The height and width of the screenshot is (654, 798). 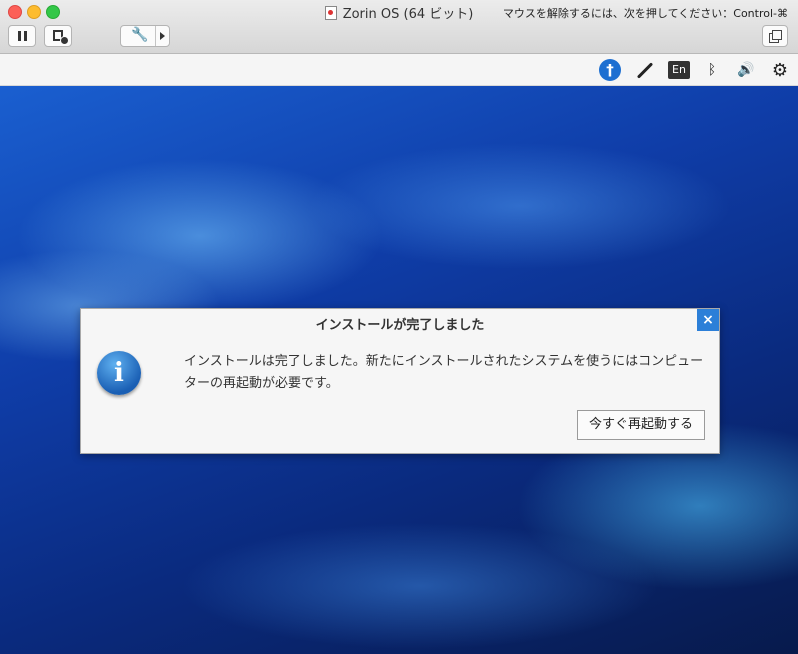 What do you see at coordinates (22, 36) in the screenshot?
I see `pause-button` at bounding box center [22, 36].